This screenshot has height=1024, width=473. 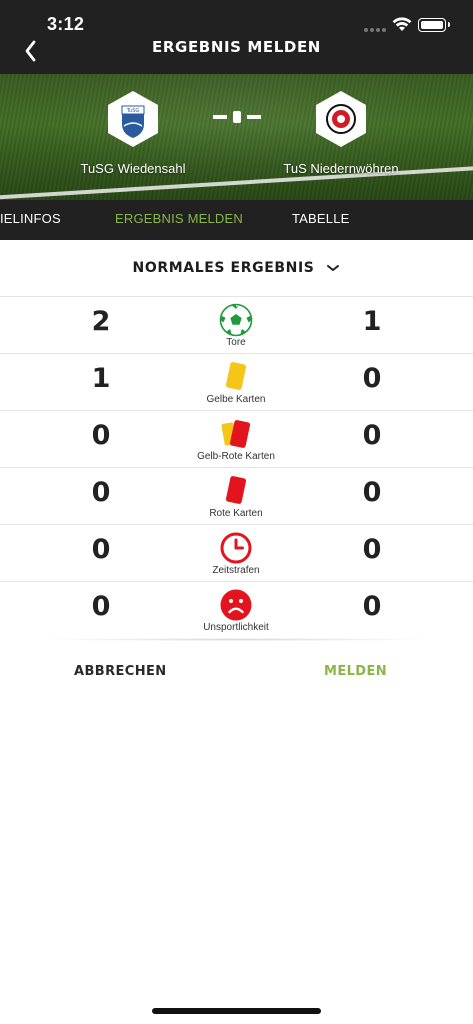 What do you see at coordinates (101, 321) in the screenshot?
I see `home-goals: 2` at bounding box center [101, 321].